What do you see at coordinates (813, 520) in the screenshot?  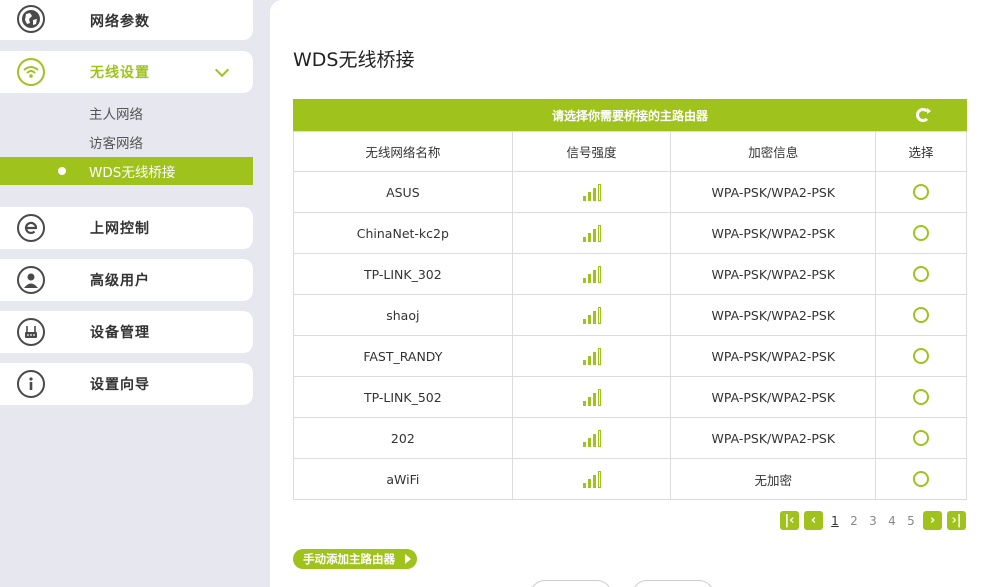 I see `prev-page-button: ‹` at bounding box center [813, 520].